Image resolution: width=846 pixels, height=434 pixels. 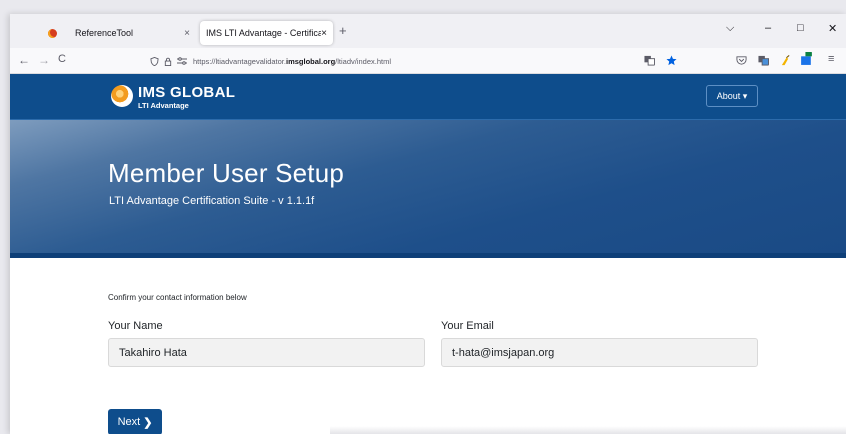 What do you see at coordinates (52, 33) in the screenshot?
I see `firefox-favicon-icon` at bounding box center [52, 33].